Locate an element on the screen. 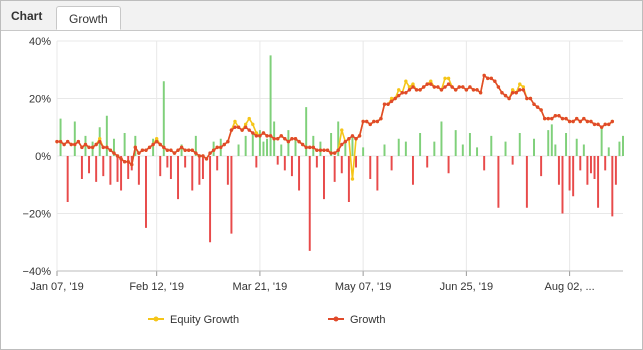  tab-bar: Chart Growth is located at coordinates (321, 16).